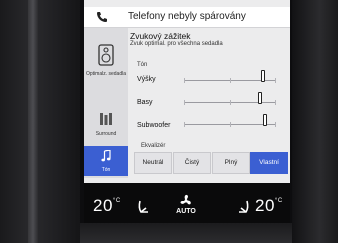 The width and height of the screenshot is (338, 243). I want to click on sidebar-item-label: Tón, so click(106, 170).